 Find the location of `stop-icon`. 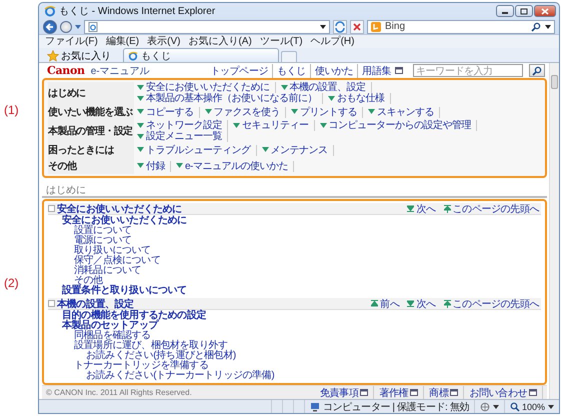

stop-icon is located at coordinates (357, 27).